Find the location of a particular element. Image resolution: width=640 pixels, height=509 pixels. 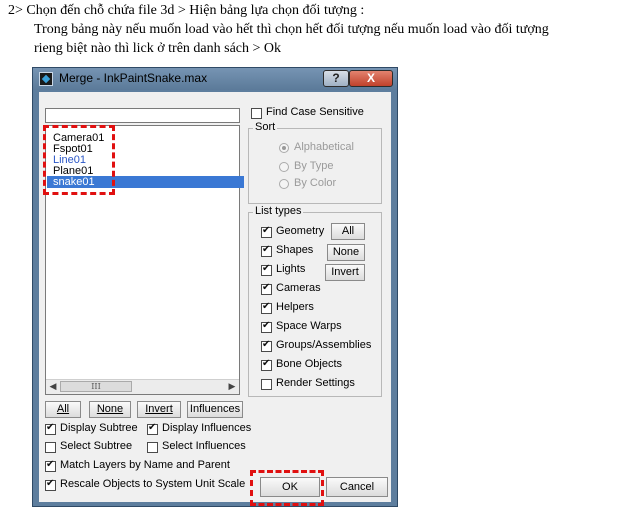

type-lights-label: Lights is located at coordinates (291, 269).